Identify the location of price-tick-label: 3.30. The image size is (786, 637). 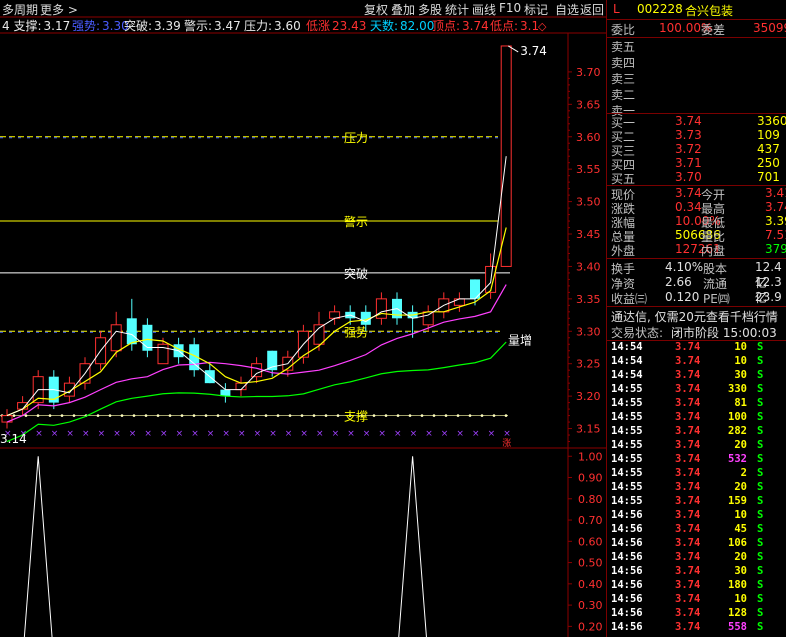
(588, 331).